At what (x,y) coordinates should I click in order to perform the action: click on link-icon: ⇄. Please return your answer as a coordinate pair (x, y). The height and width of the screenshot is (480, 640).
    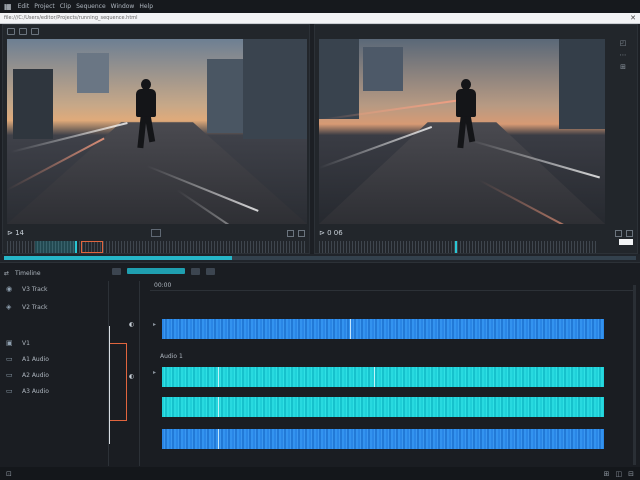
    Looking at the image, I should click on (6, 273).